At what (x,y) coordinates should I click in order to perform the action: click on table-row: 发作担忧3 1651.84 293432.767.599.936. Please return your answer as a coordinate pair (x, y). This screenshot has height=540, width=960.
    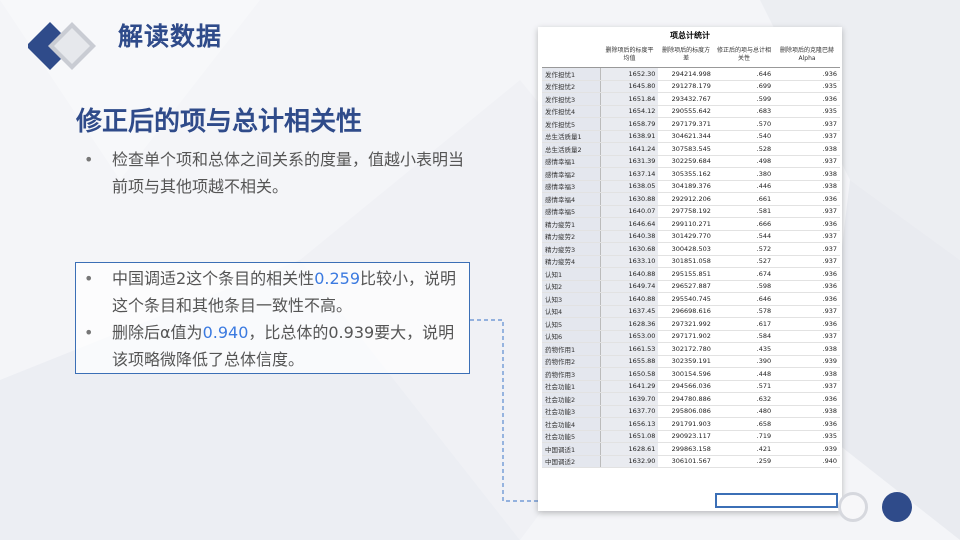
    Looking at the image, I should click on (691, 99).